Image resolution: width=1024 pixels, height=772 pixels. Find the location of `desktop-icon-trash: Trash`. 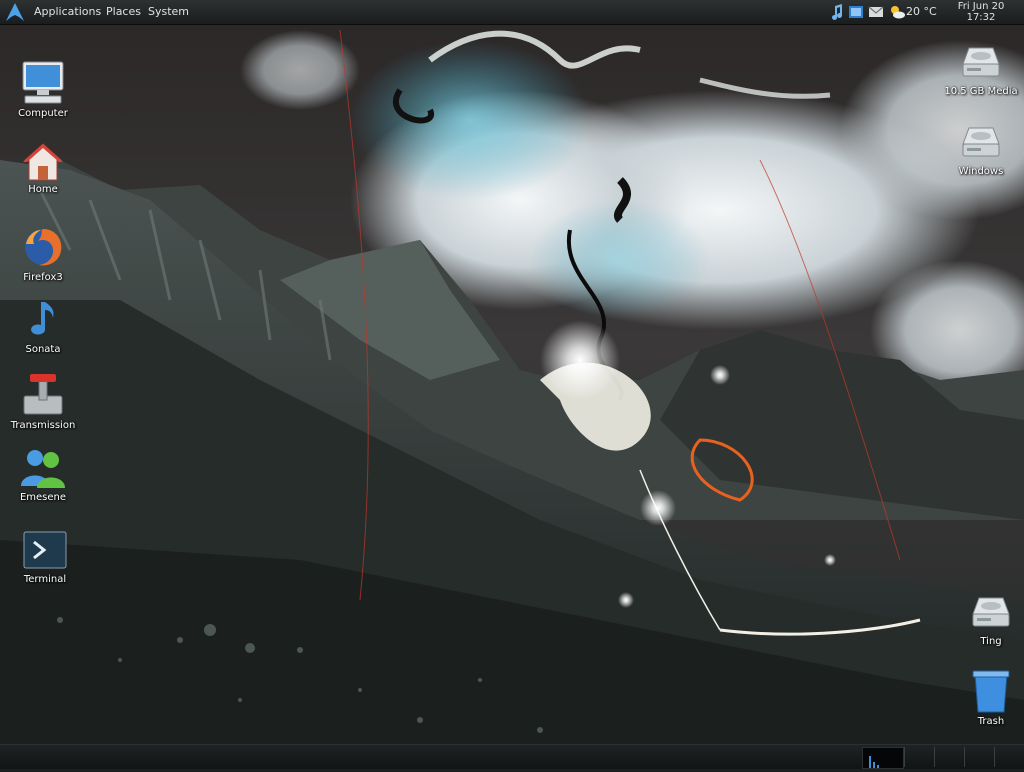

desktop-icon-trash: Trash is located at coordinates (987, 697).